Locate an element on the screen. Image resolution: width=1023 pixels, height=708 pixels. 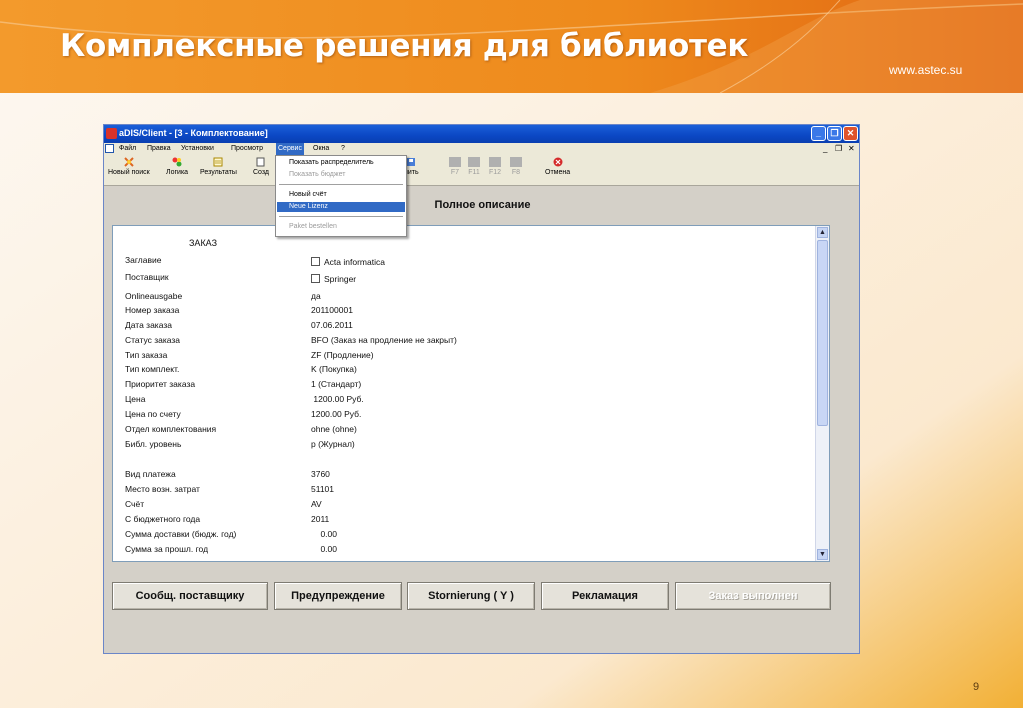
scroll-thumb is located at coordinates (822, 333).